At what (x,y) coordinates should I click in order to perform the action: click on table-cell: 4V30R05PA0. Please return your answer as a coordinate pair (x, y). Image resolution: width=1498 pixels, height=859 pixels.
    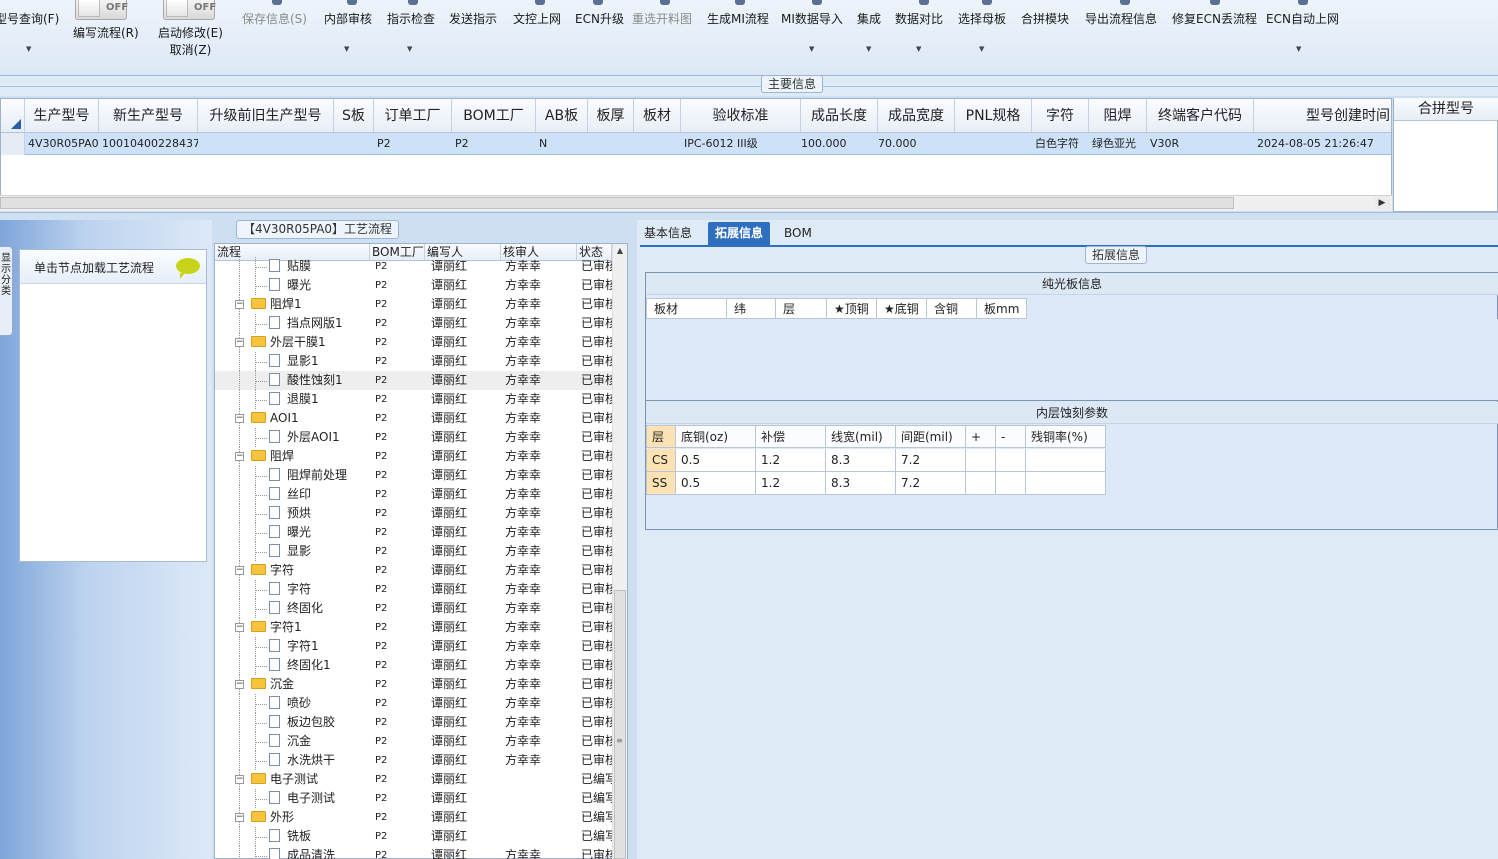
    Looking at the image, I should click on (62, 144).